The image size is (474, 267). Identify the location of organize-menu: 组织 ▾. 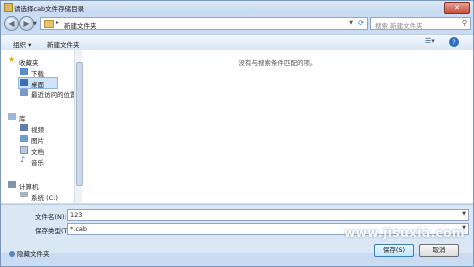
(22, 44).